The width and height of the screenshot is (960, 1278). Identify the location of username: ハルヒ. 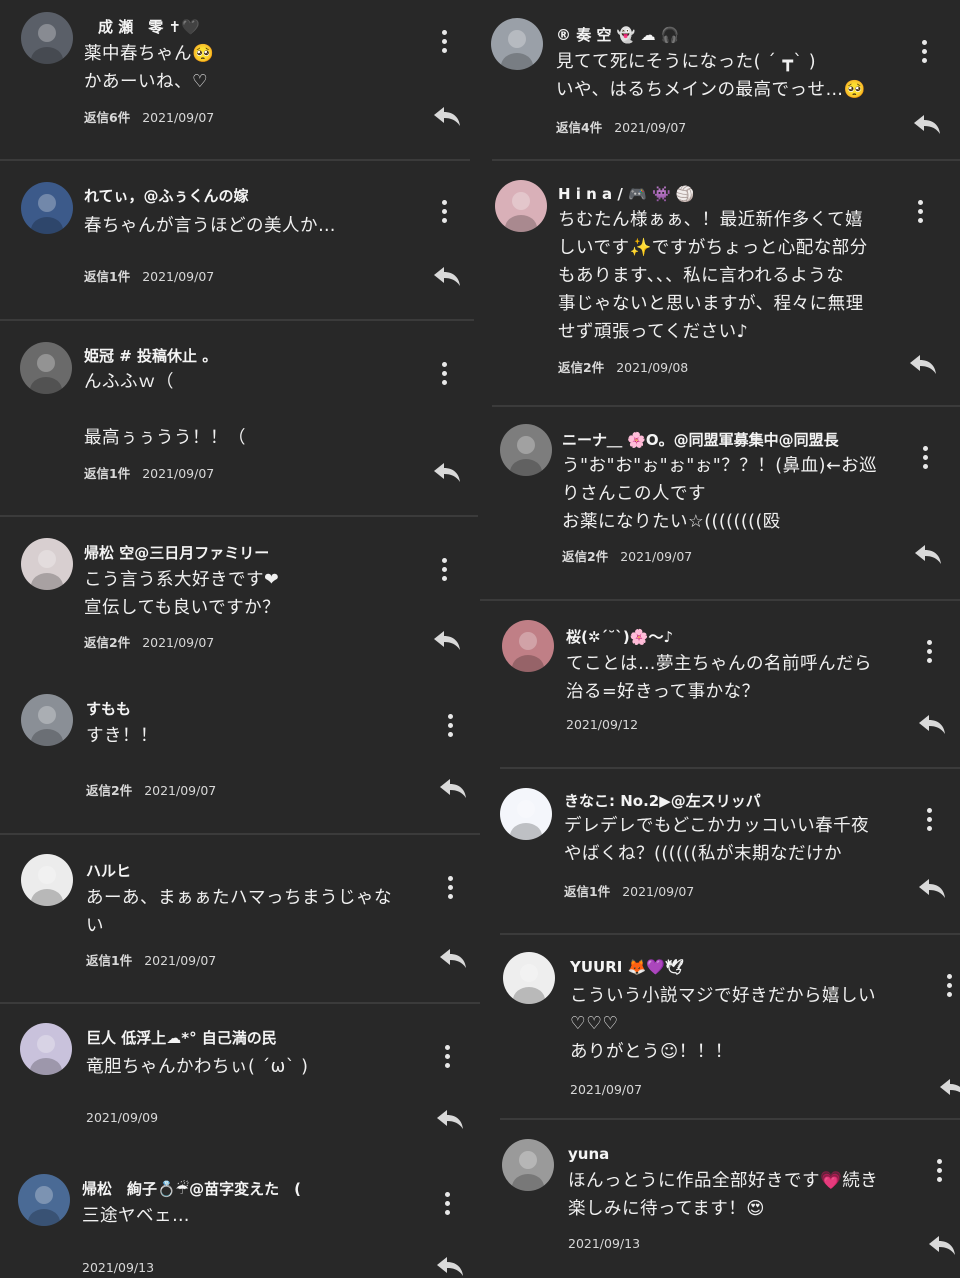
(108, 870).